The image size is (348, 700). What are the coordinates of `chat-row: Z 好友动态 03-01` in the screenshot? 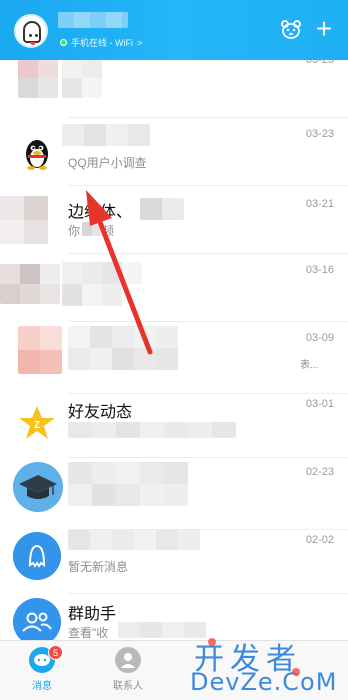 It's located at (174, 424).